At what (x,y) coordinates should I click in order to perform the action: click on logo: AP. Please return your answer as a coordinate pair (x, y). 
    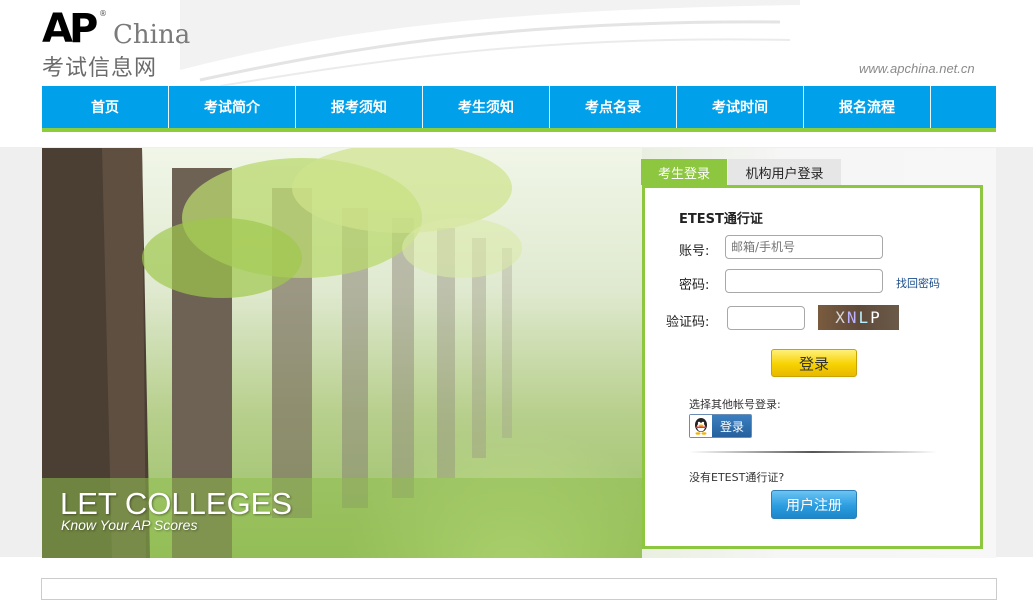
    Looking at the image, I should click on (70, 29).